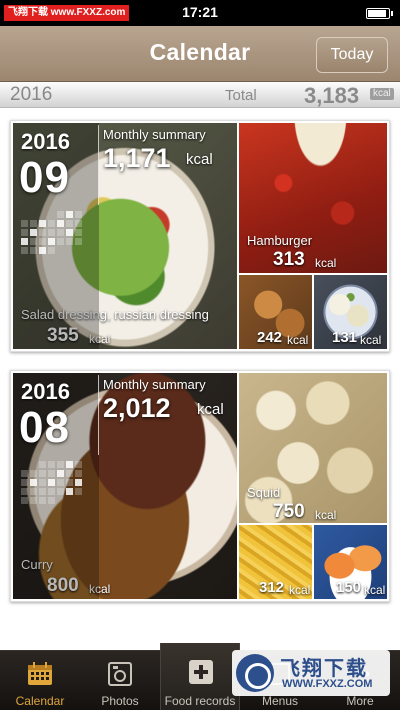 The width and height of the screenshot is (400, 710). What do you see at coordinates (44, 427) in the screenshot?
I see `month-number: 08` at bounding box center [44, 427].